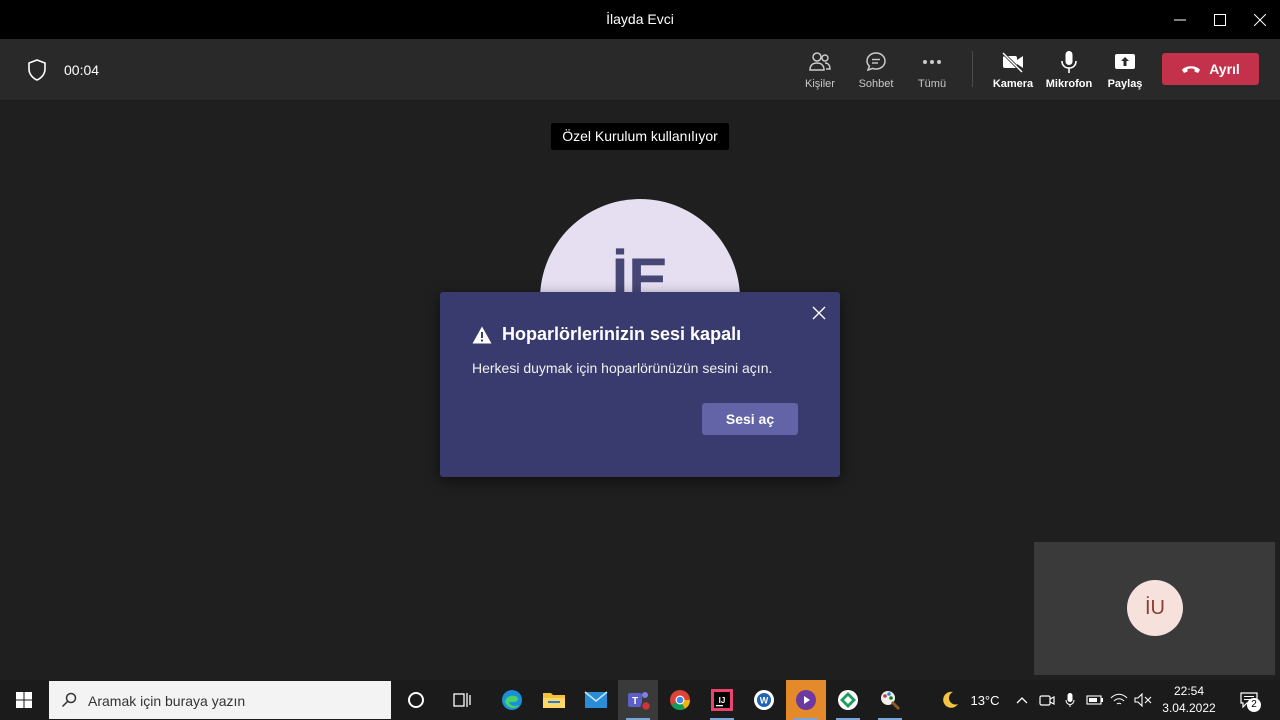 The height and width of the screenshot is (720, 1280). I want to click on self-avatar: İU, so click(1155, 608).